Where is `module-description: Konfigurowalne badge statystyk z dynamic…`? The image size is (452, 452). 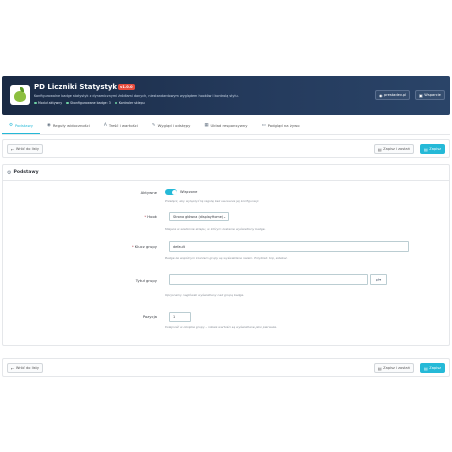
module-description: Konfigurowalne badge statystyk z dynamic… is located at coordinates (136, 96).